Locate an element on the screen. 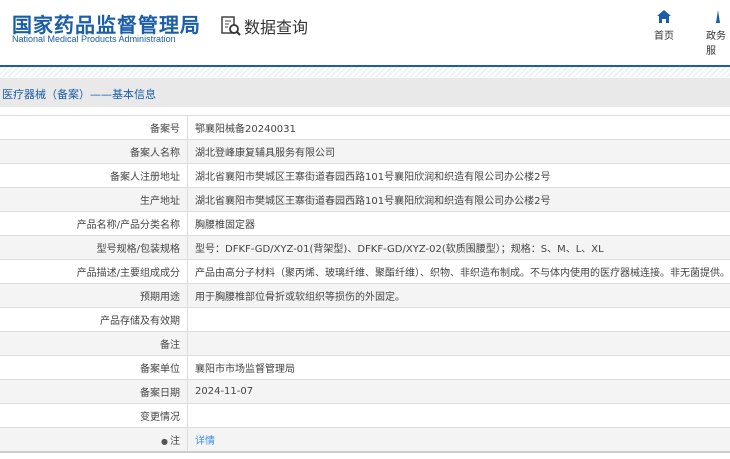 Image resolution: width=730 pixels, height=459 pixels. table-row: ● 注详情 is located at coordinates (365, 440).